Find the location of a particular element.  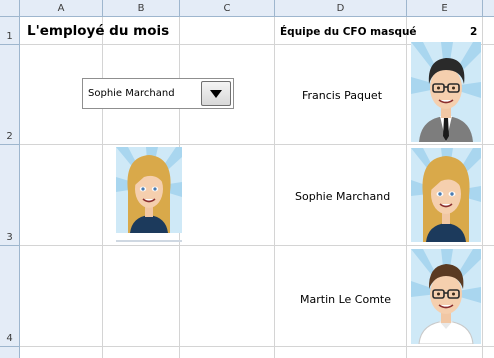

column-header-b: B is located at coordinates (141, 8).